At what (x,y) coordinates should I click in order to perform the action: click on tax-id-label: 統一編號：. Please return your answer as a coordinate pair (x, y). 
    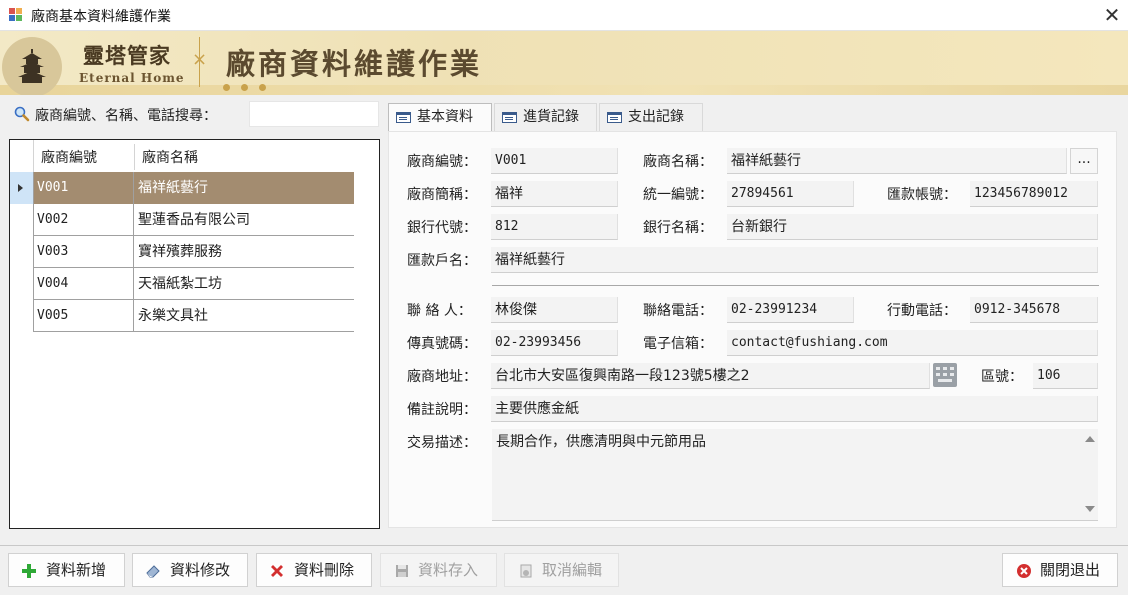
    Looking at the image, I should click on (678, 195).